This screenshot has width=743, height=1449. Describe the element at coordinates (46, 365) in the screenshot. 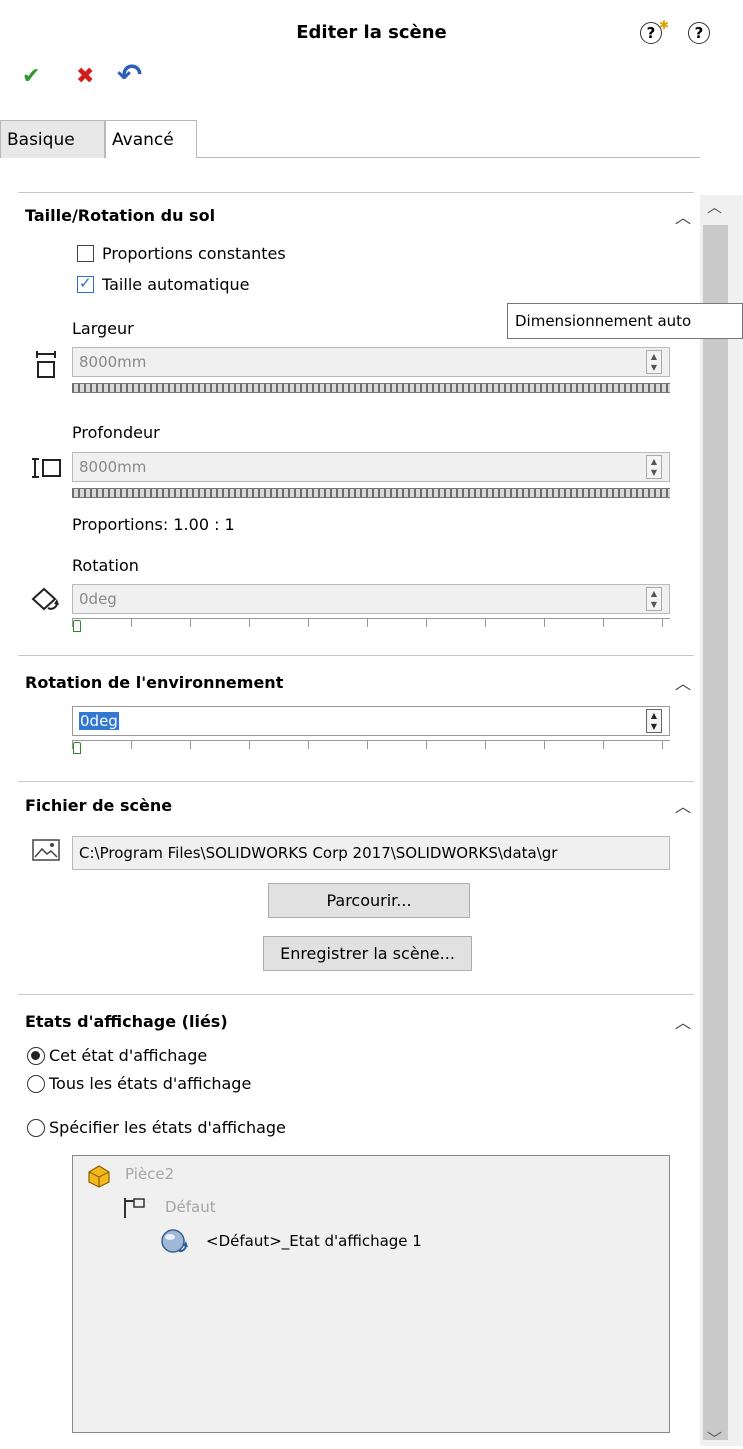

I see `width-icon` at that location.